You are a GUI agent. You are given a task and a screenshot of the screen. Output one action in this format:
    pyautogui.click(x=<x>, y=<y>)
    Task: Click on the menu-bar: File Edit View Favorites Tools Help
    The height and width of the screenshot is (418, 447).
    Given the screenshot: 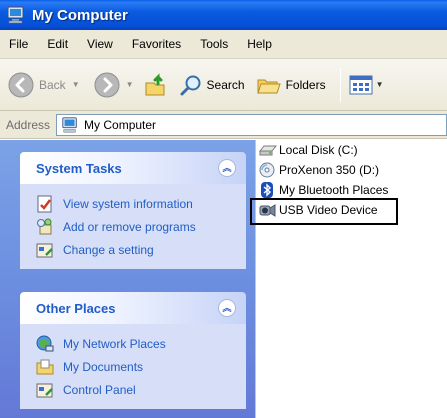 What is the action you would take?
    pyautogui.click(x=223, y=44)
    